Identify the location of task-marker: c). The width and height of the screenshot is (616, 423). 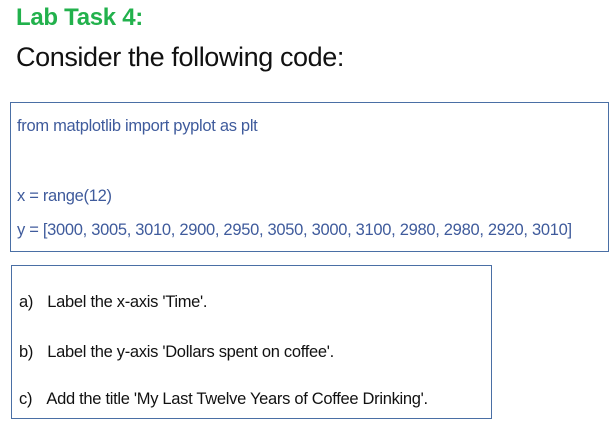
(26, 399).